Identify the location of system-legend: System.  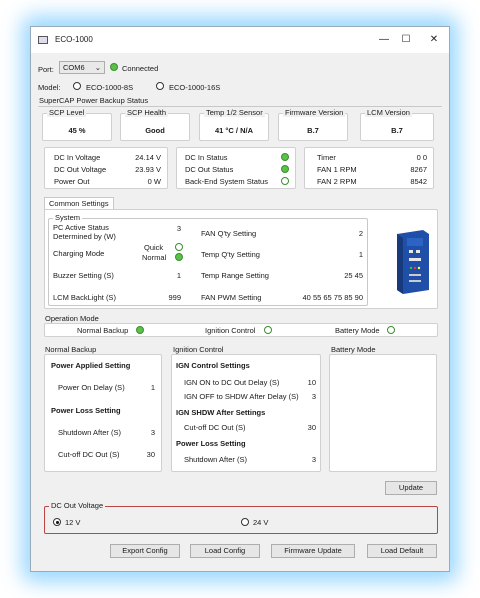
(68, 217).